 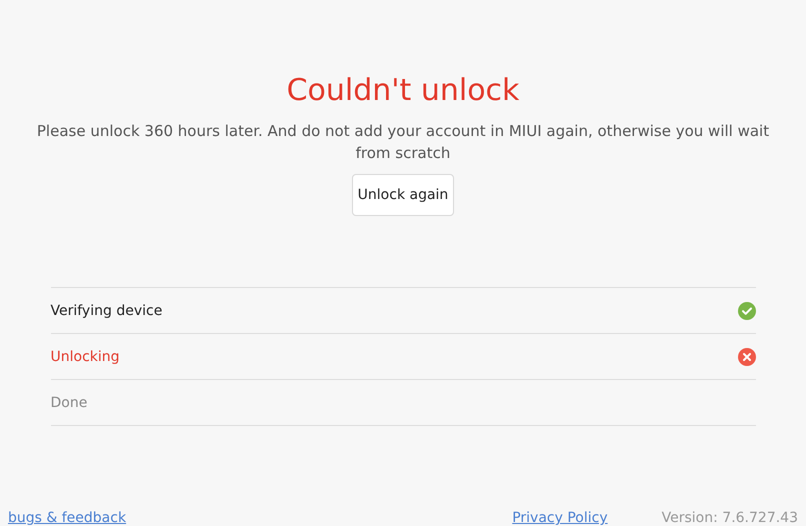 What do you see at coordinates (67, 518) in the screenshot?
I see `feedback-link: bugs & feedback` at bounding box center [67, 518].